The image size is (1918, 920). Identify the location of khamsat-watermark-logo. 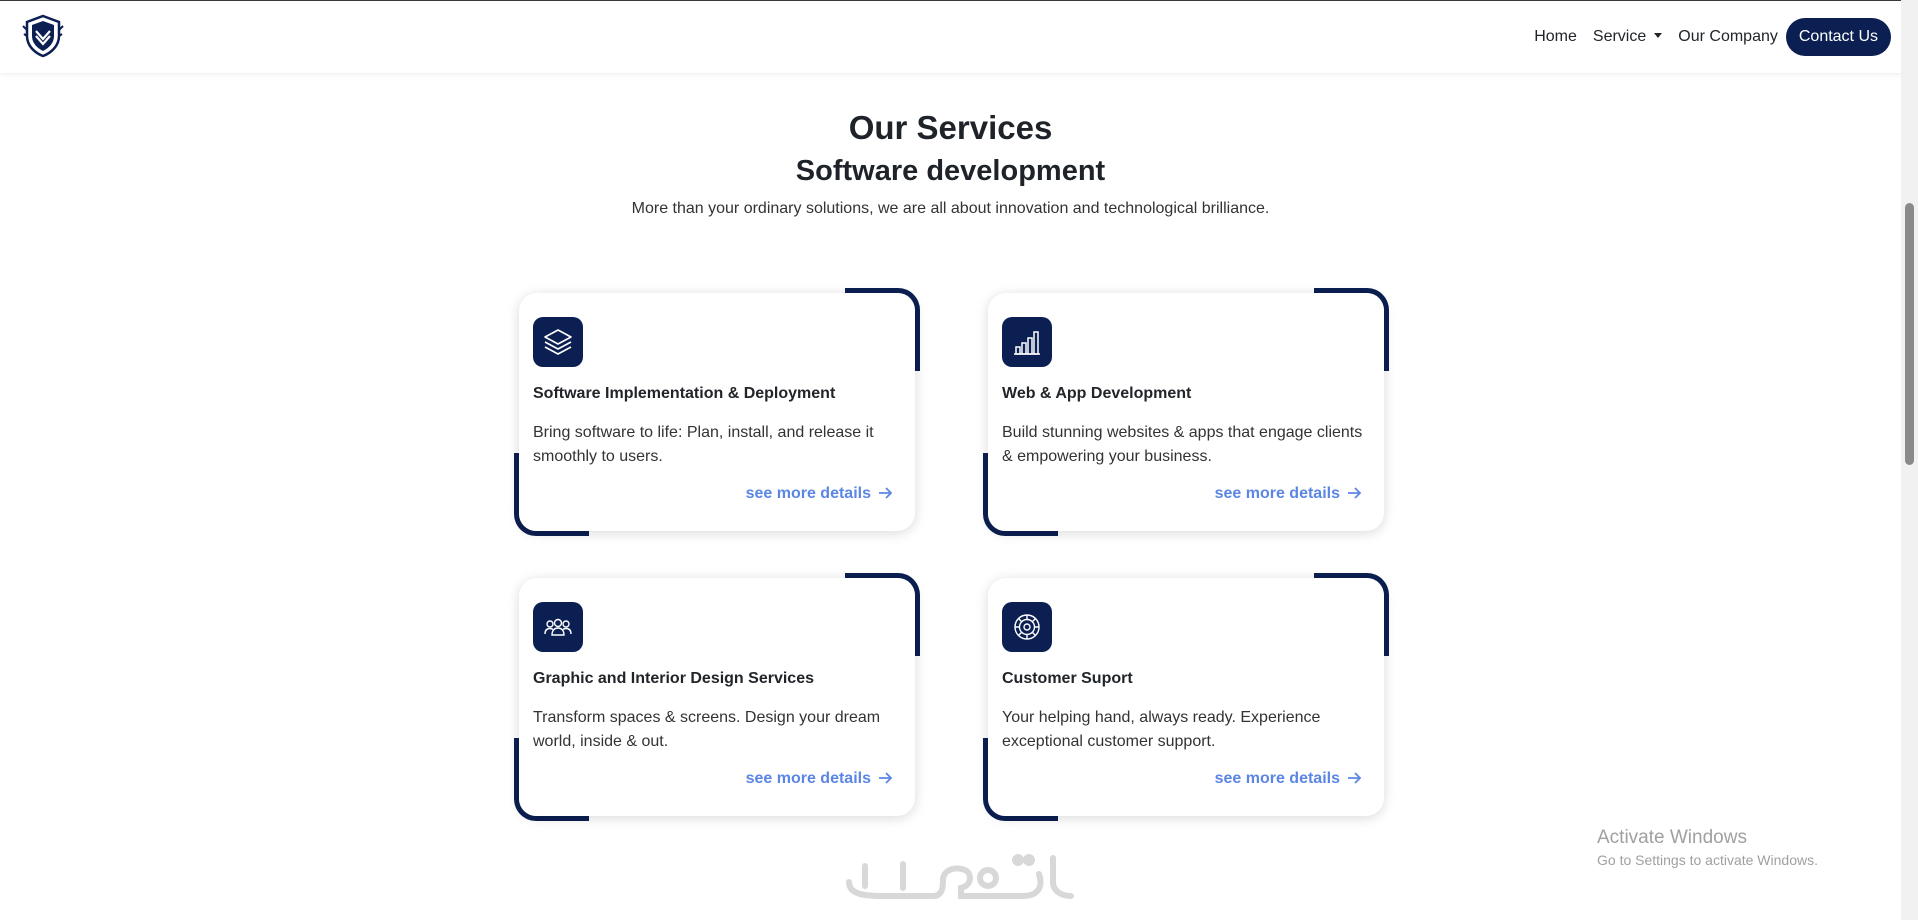
(960, 876).